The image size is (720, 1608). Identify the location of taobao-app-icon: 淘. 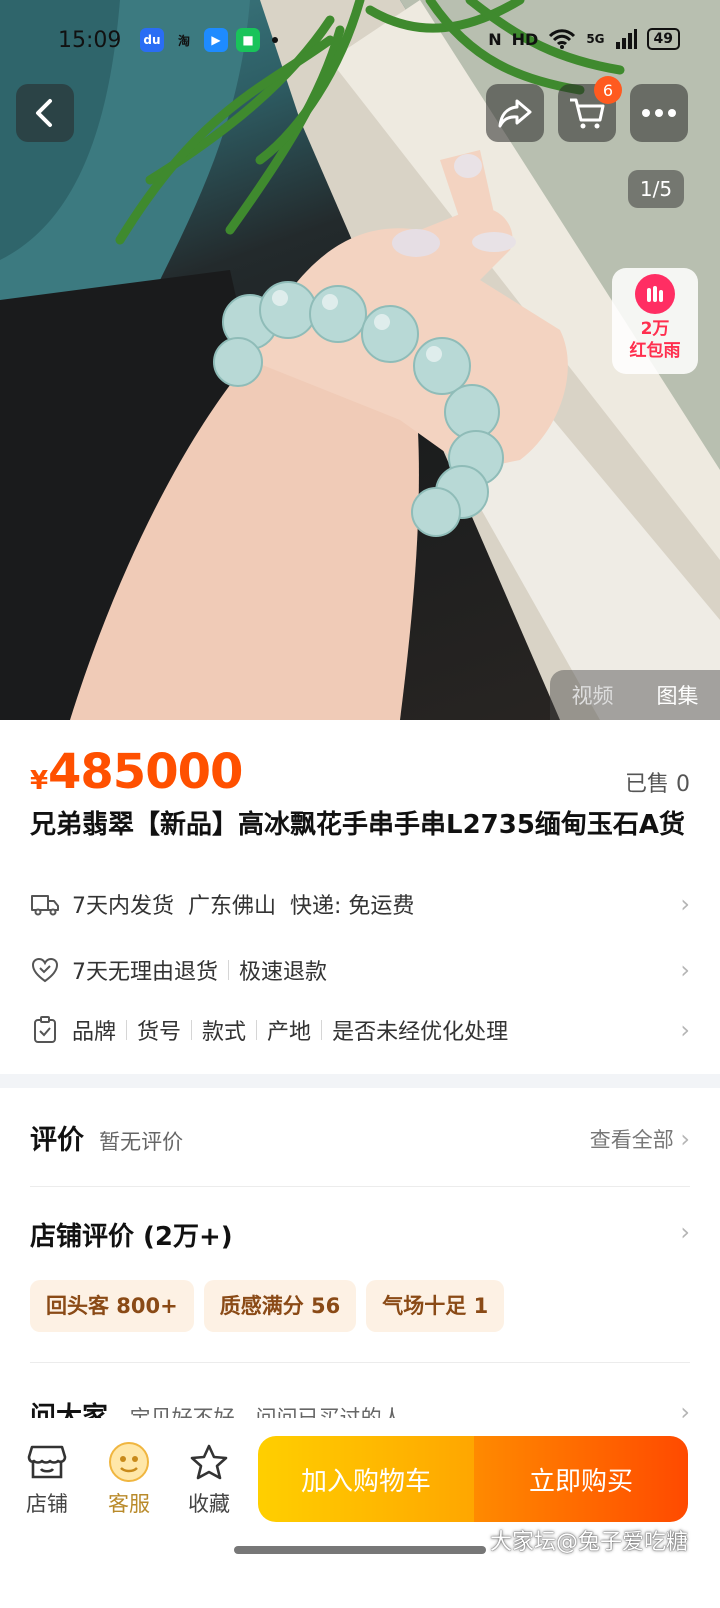
(183, 40).